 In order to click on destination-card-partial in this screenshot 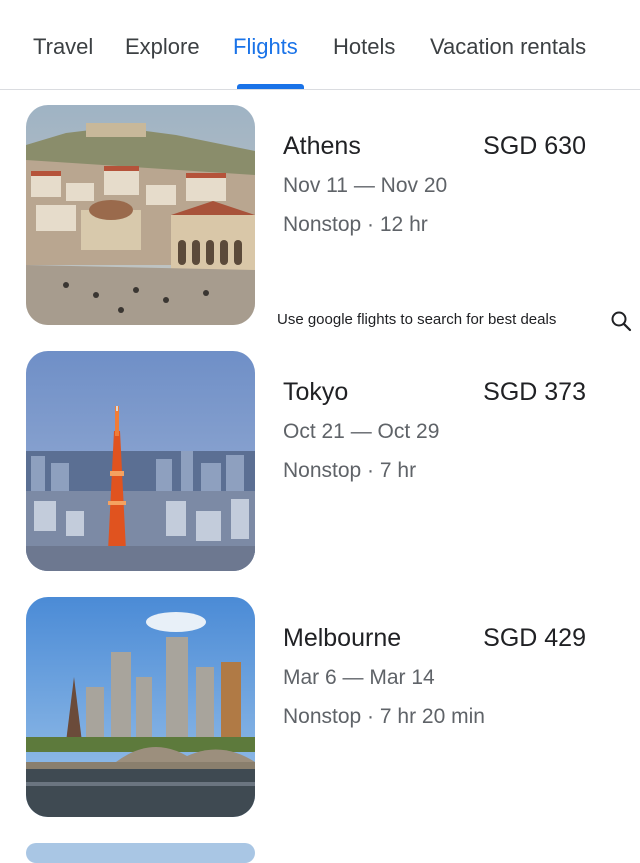, I will do `click(320, 853)`.